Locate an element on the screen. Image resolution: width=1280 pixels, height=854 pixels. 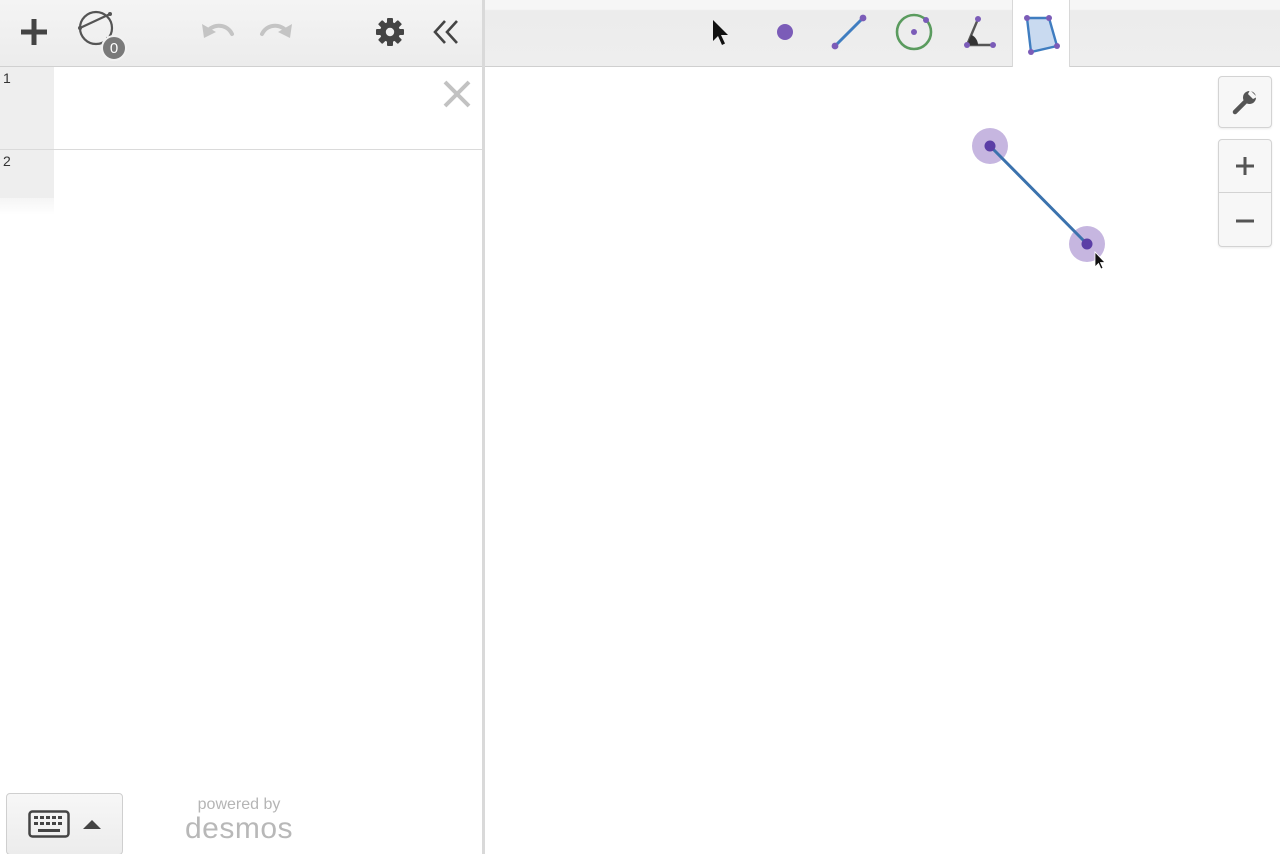
zoom-out-minus-icon is located at coordinates (1245, 220).